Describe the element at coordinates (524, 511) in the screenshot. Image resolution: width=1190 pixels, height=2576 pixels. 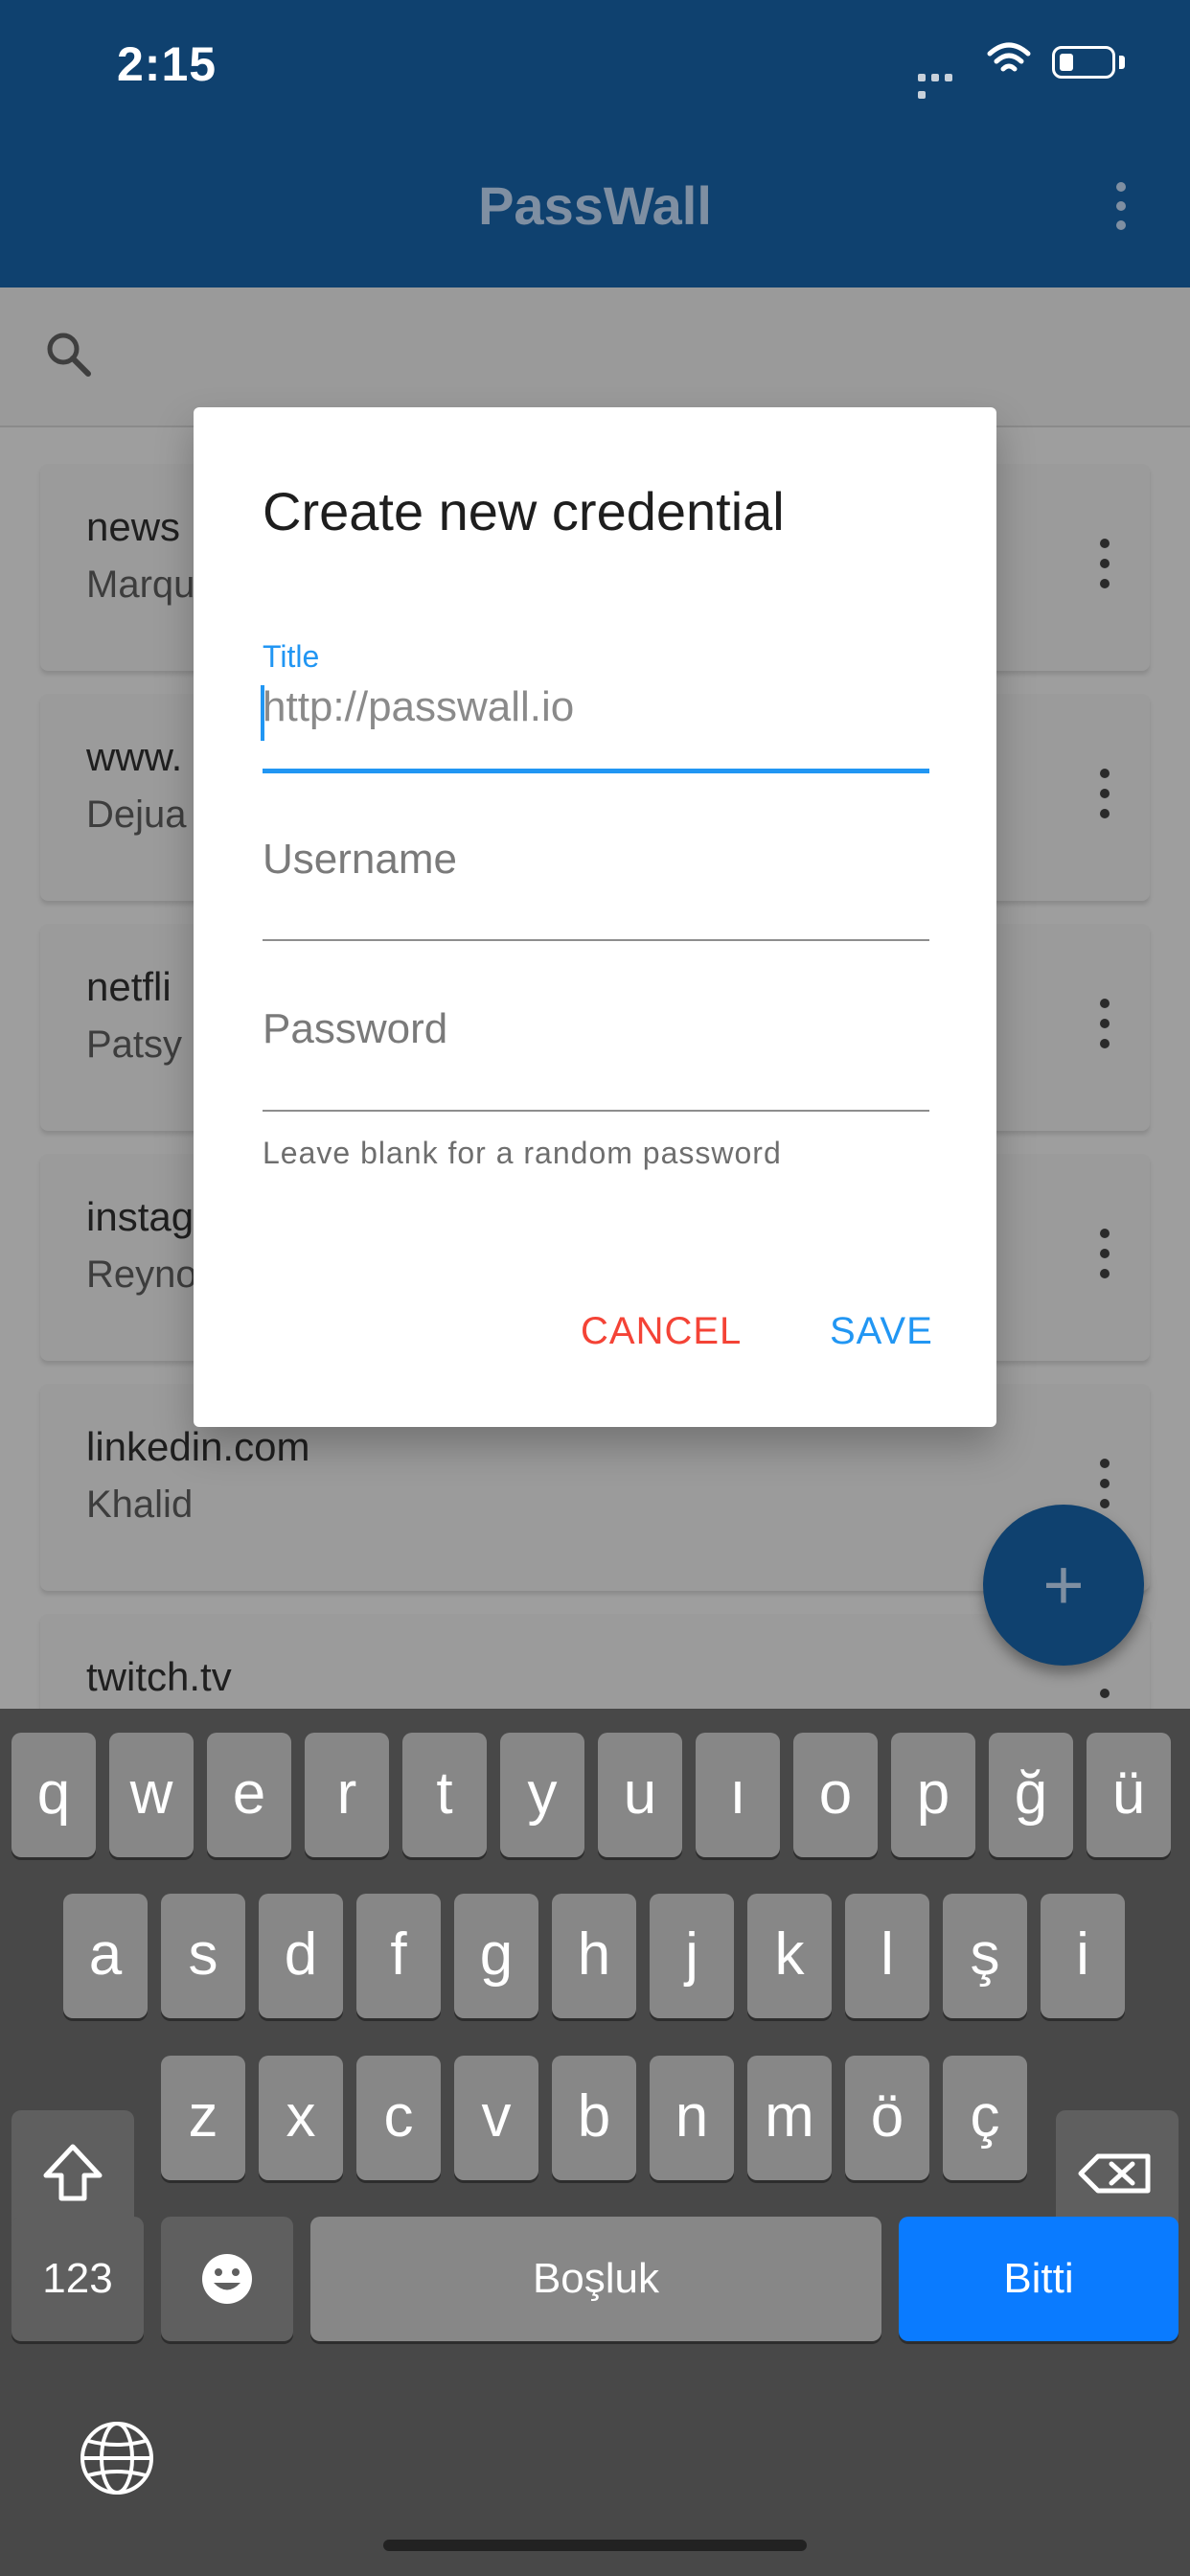
I see `dialog-title: Create new credential` at that location.